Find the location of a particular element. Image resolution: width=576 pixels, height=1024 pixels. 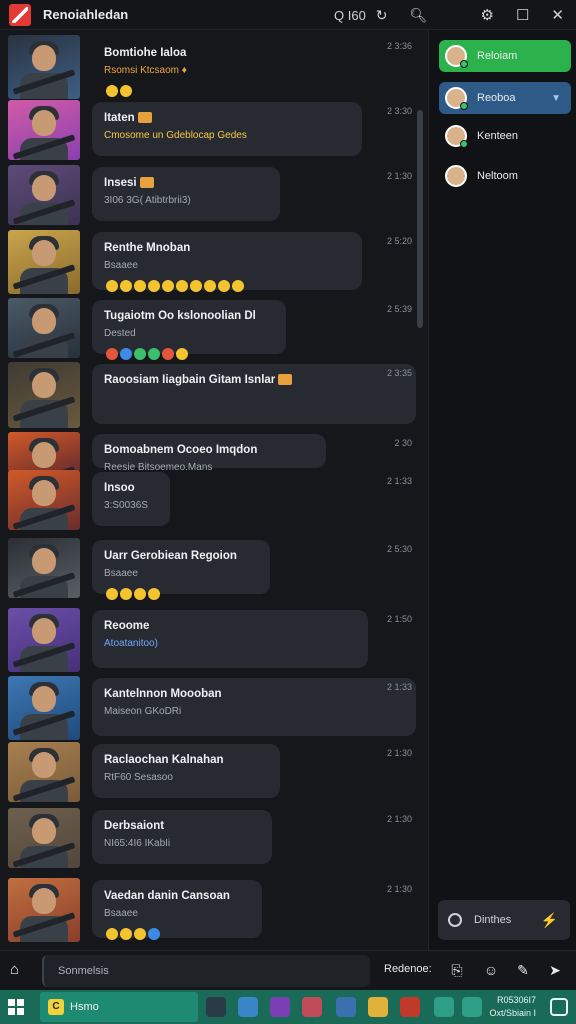

message-bubble: Uarr Gerobiean Regoion Bsaaee is located at coordinates (181, 570).